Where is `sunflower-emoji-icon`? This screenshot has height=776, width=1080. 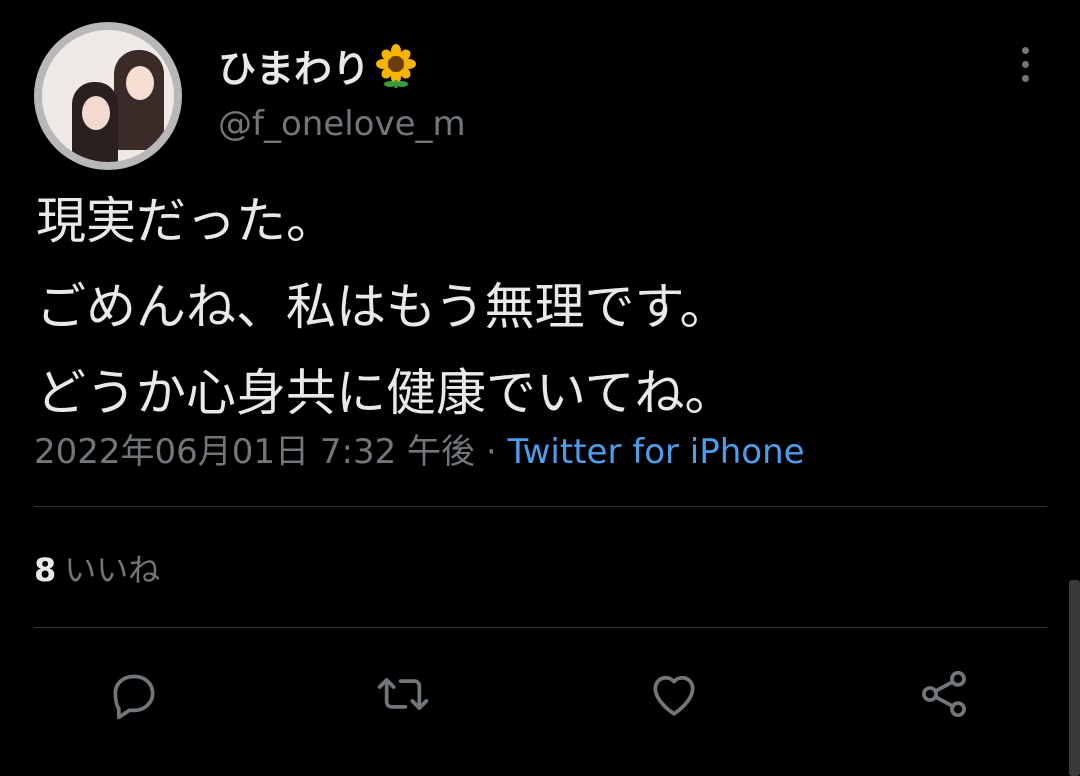
sunflower-emoji-icon is located at coordinates (396, 65).